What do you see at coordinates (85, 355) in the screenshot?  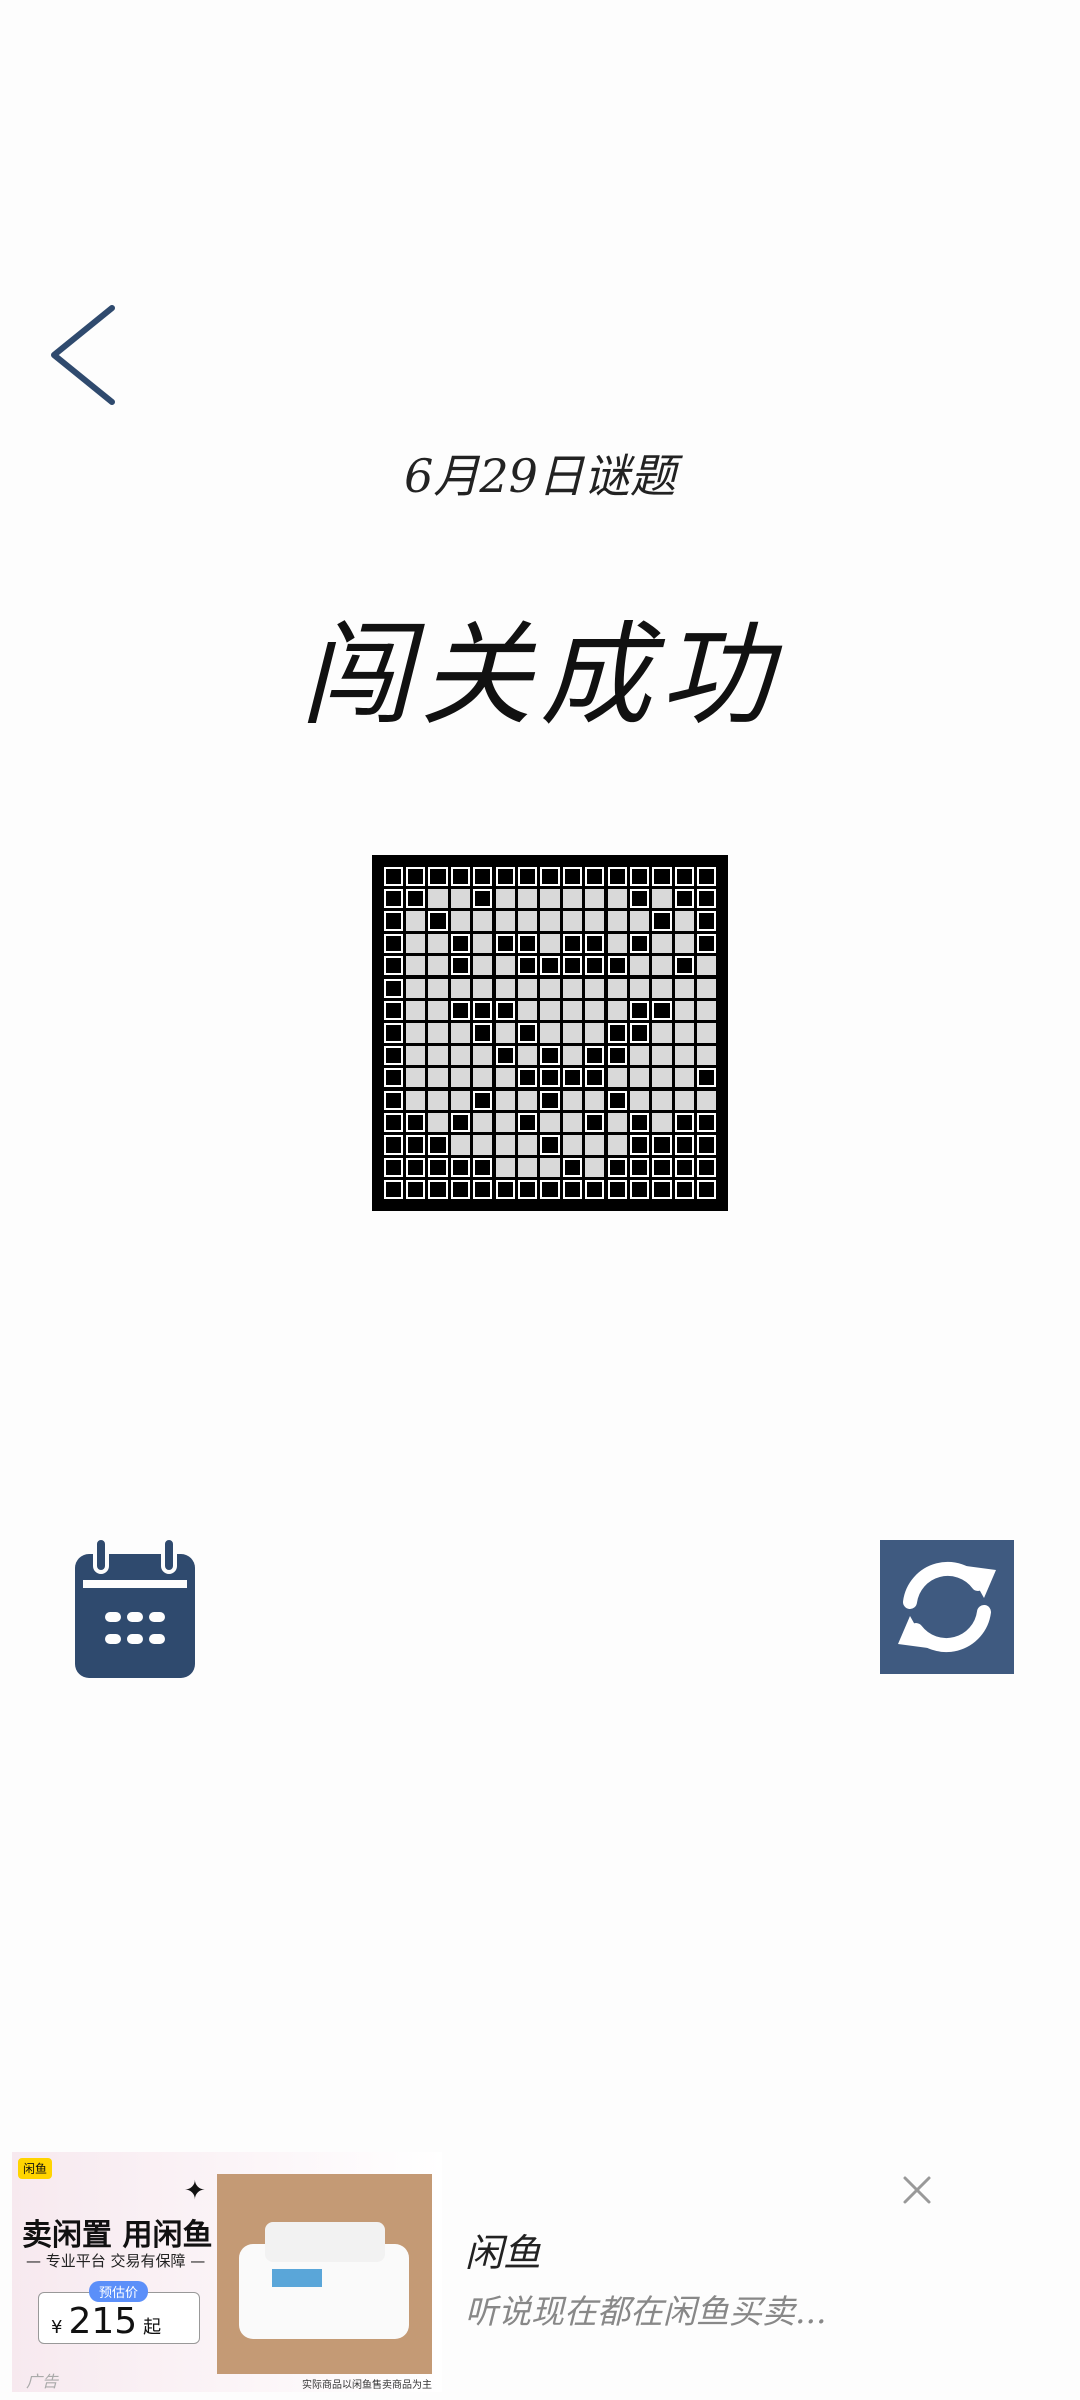 I see `back-button` at bounding box center [85, 355].